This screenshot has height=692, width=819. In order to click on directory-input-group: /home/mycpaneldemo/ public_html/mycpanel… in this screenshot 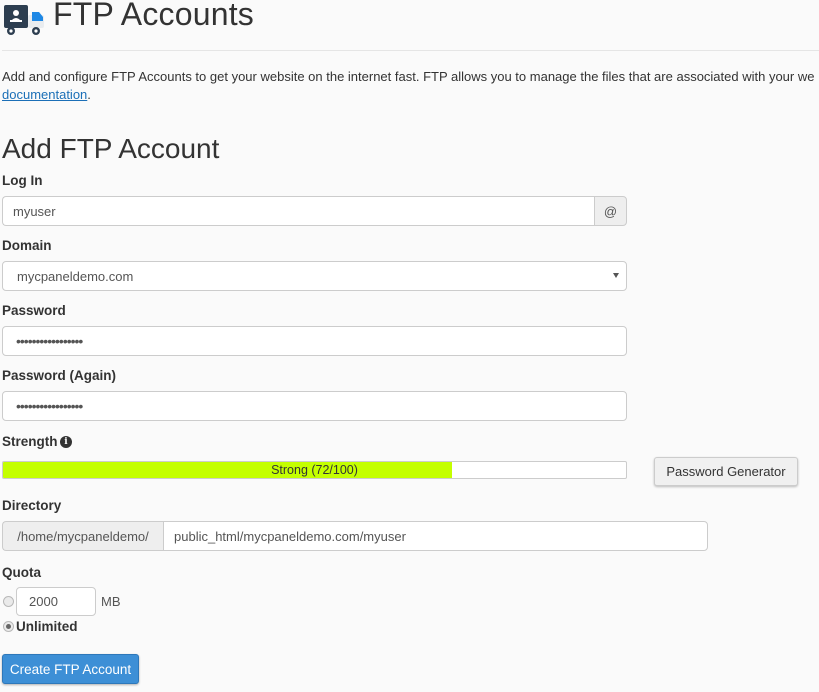, I will do `click(355, 536)`.